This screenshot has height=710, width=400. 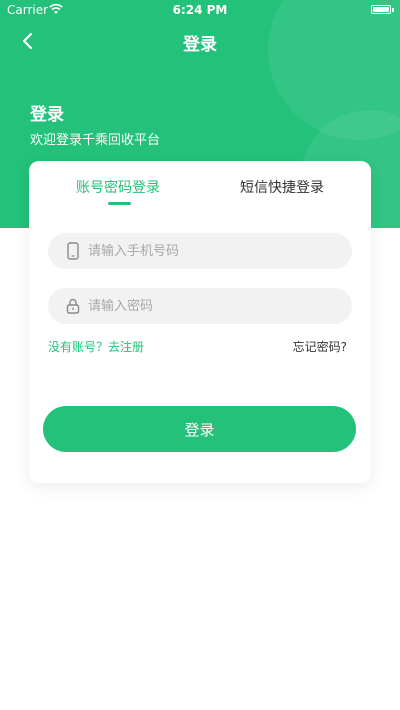 I want to click on nav-title: 登录, so click(x=200, y=45).